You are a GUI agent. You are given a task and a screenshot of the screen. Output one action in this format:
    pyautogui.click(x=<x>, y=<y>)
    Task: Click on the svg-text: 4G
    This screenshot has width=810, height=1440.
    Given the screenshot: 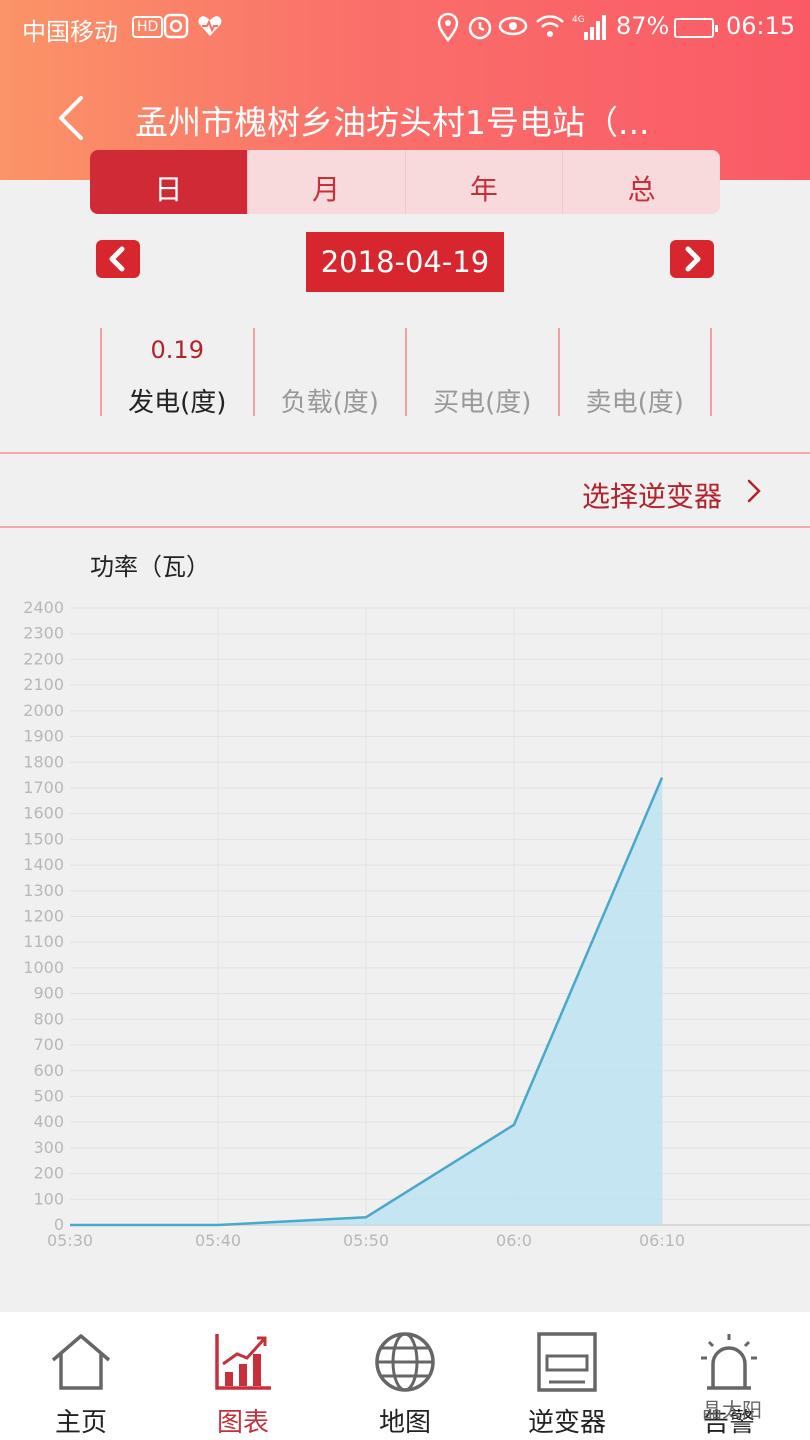 What is the action you would take?
    pyautogui.click(x=578, y=20)
    